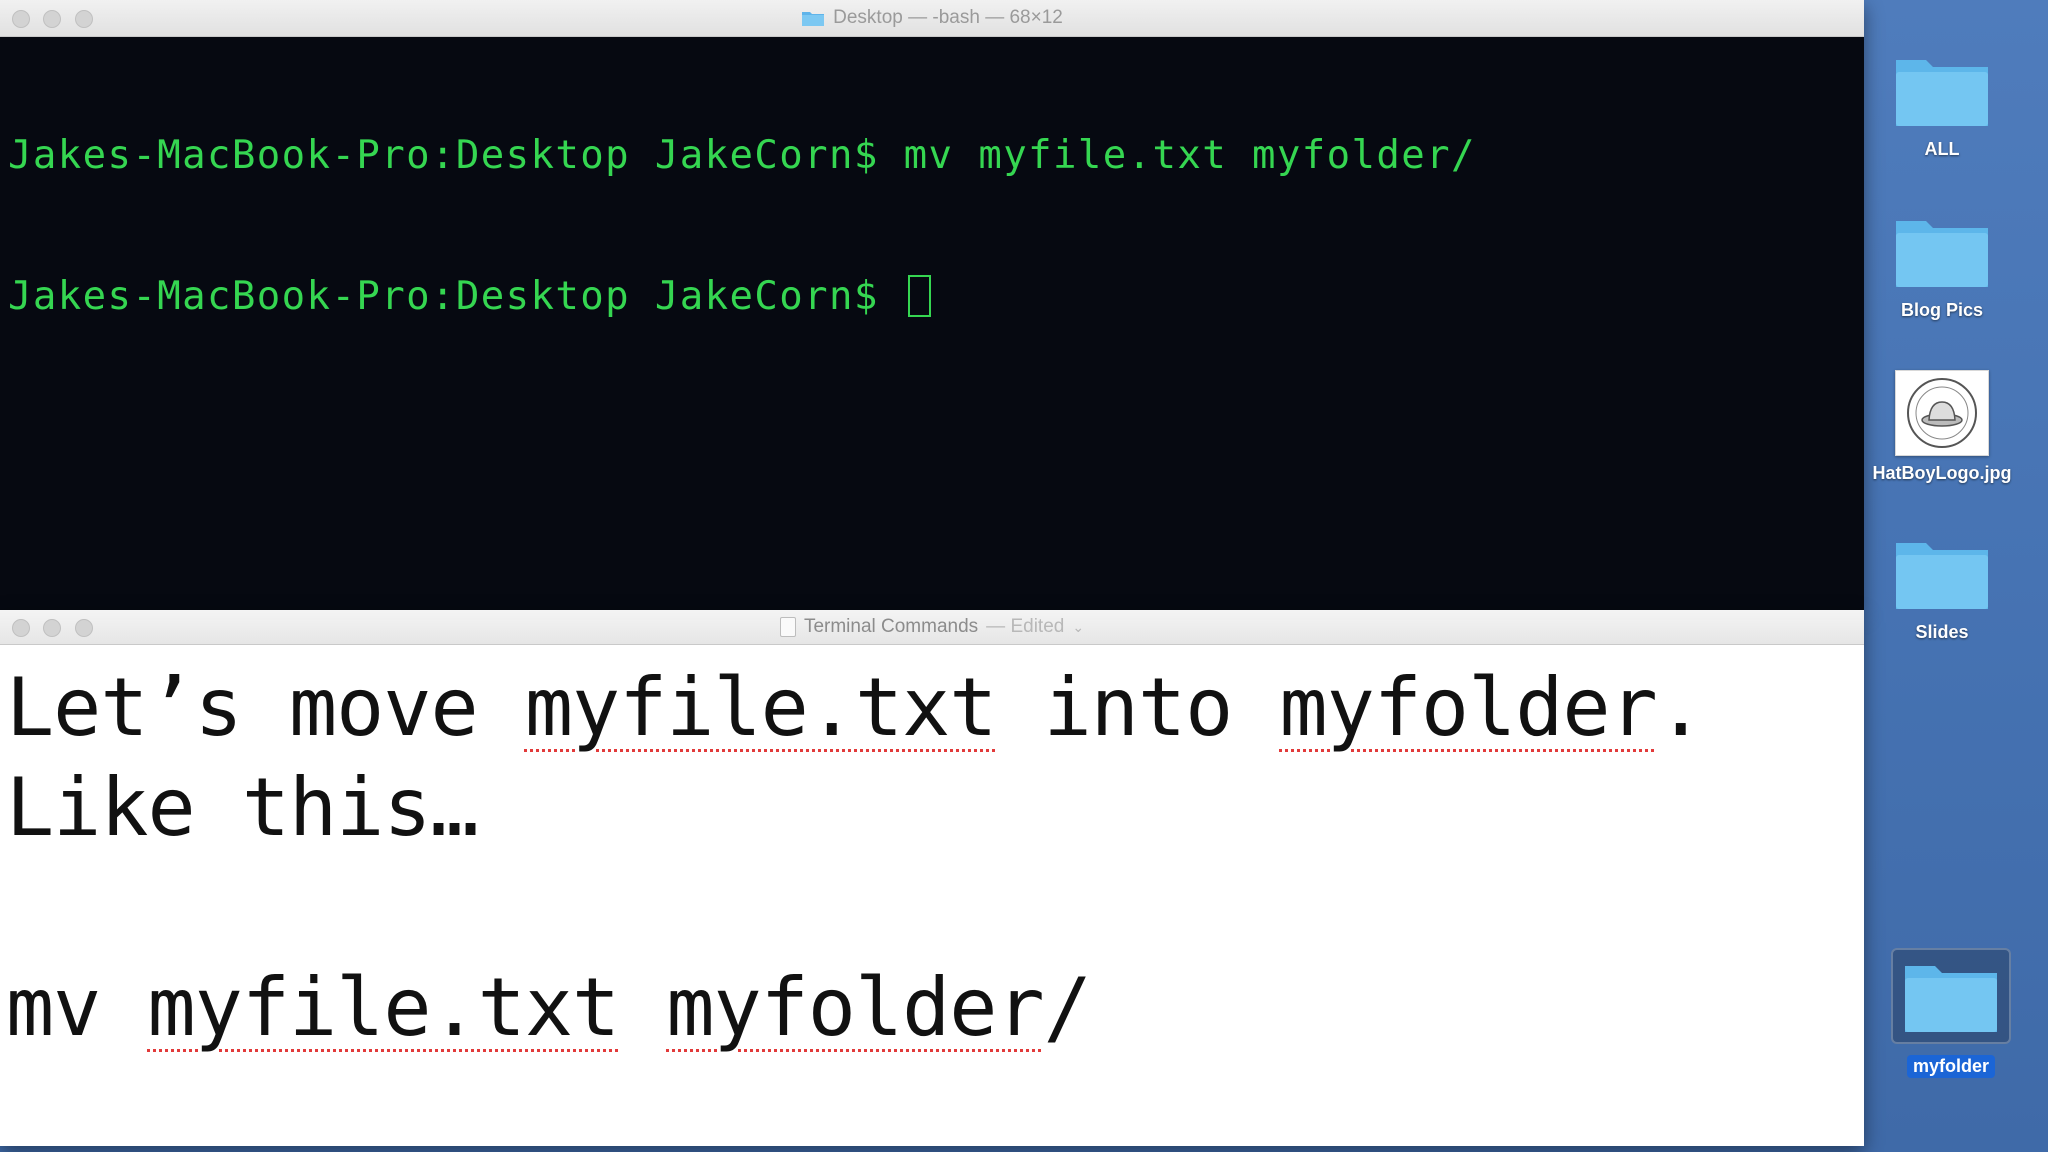 The height and width of the screenshot is (1152, 2048). What do you see at coordinates (919, 296) in the screenshot?
I see `text-cursor` at bounding box center [919, 296].